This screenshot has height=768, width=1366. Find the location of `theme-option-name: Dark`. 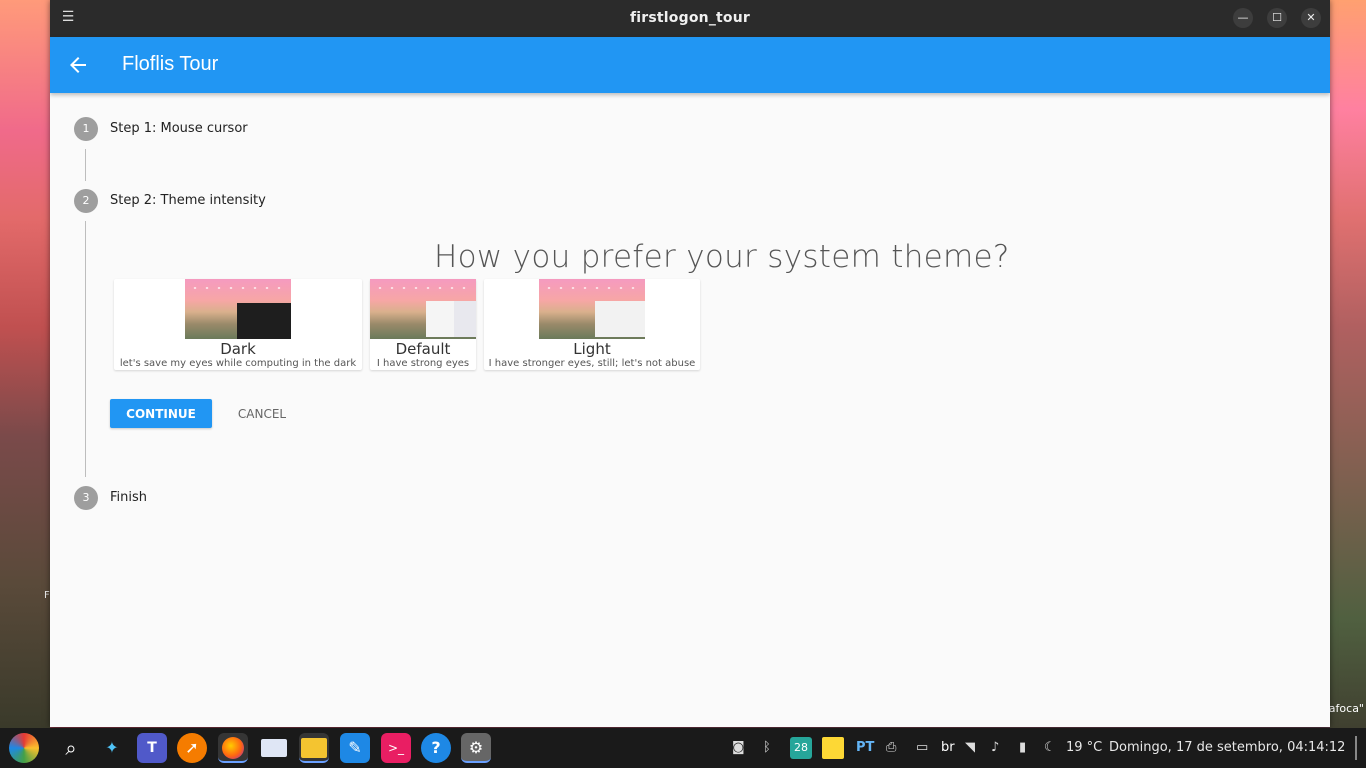

theme-option-name: Dark is located at coordinates (238, 349).